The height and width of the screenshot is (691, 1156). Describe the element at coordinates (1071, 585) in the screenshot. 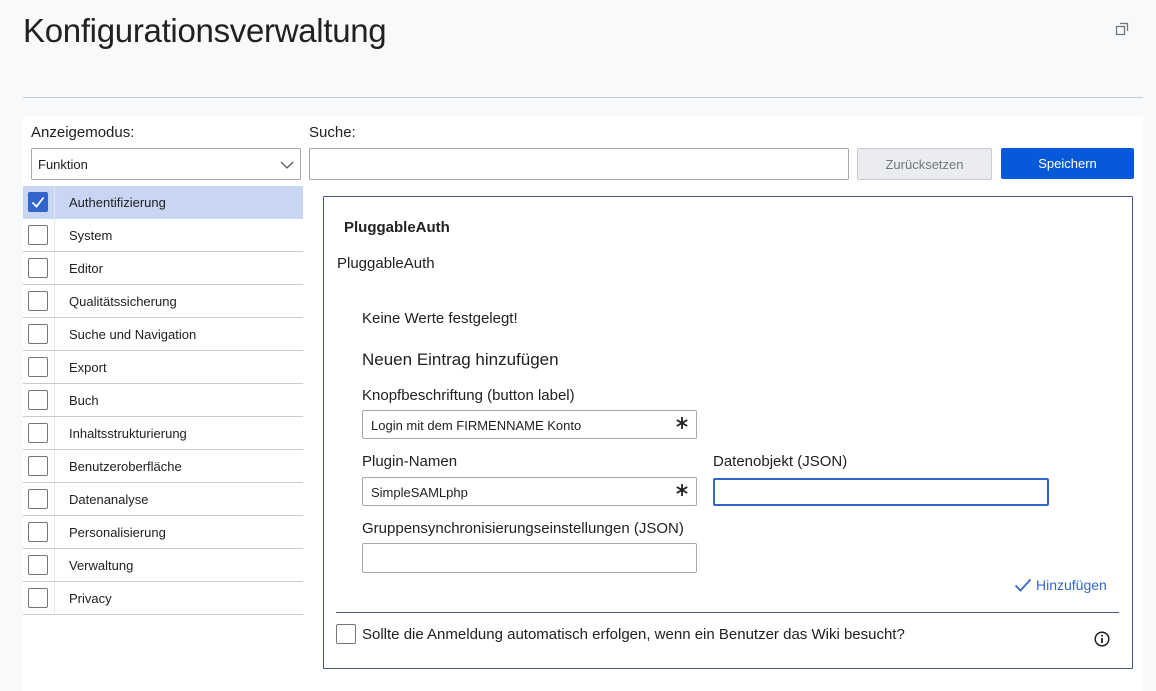

I see `add-entry-label: Hinzufügen` at that location.